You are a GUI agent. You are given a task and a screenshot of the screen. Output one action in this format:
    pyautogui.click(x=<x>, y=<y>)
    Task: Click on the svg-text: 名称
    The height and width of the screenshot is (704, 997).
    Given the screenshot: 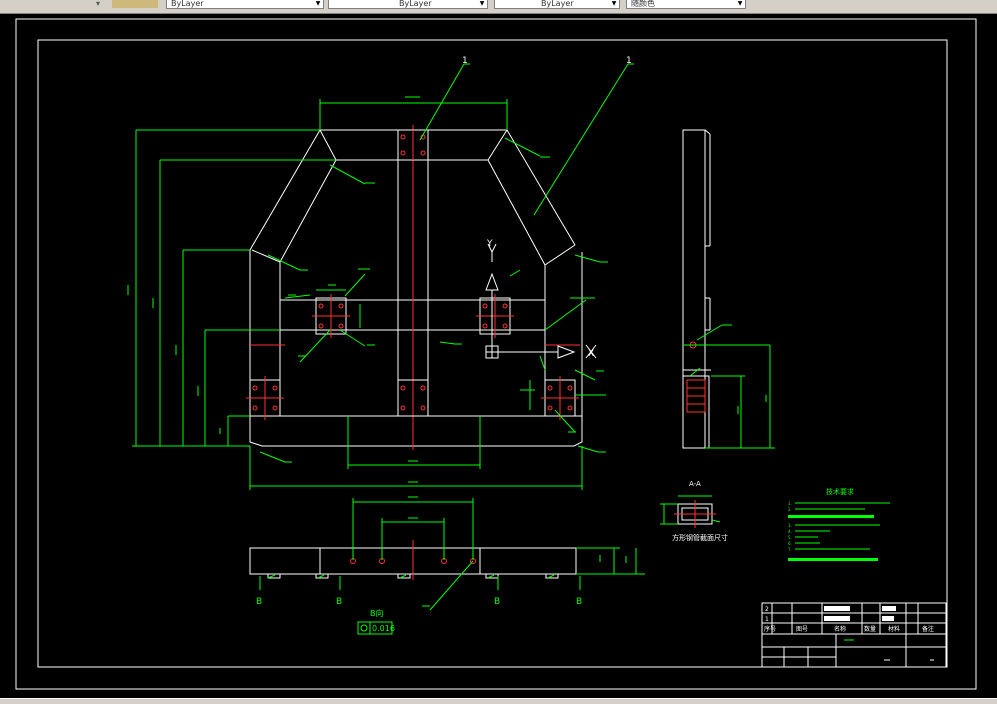 What is the action you would take?
    pyautogui.click(x=840, y=629)
    